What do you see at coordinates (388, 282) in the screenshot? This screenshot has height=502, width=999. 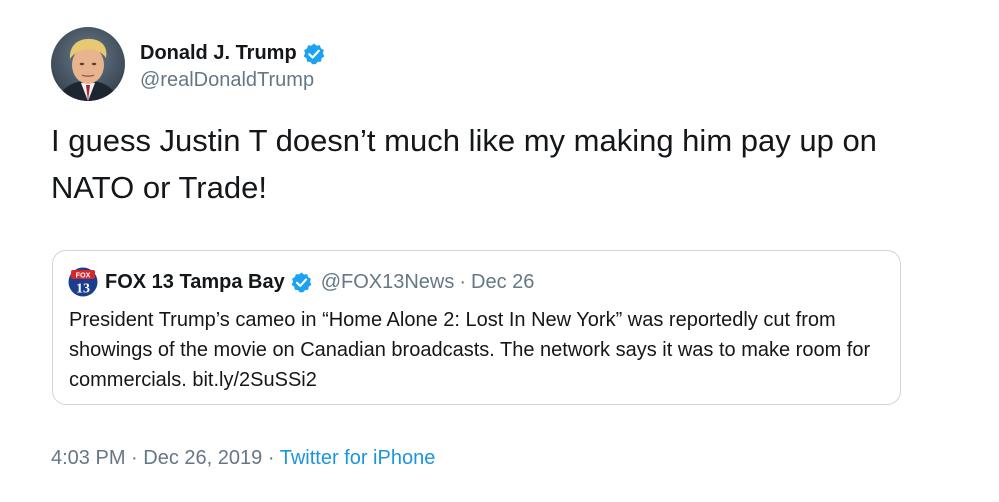 I see `quoted-handle: @FOX13News` at bounding box center [388, 282].